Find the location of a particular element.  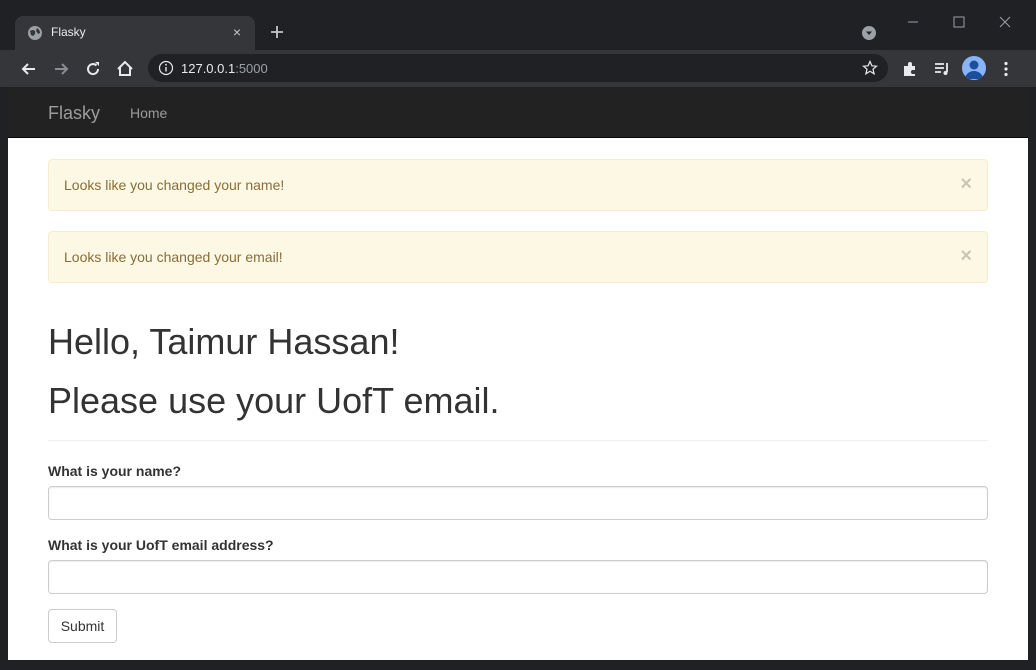

flash-alert-email: Looks like you changed your email! × is located at coordinates (518, 257).